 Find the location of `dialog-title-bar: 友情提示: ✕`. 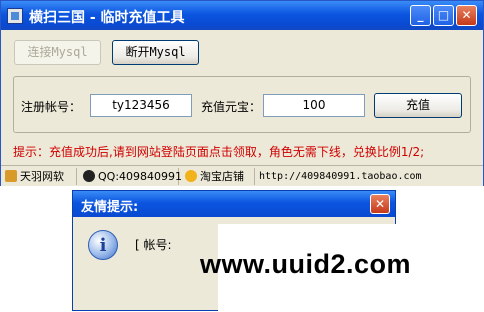

dialog-title-bar: 友情提示: ✕ is located at coordinates (234, 204).